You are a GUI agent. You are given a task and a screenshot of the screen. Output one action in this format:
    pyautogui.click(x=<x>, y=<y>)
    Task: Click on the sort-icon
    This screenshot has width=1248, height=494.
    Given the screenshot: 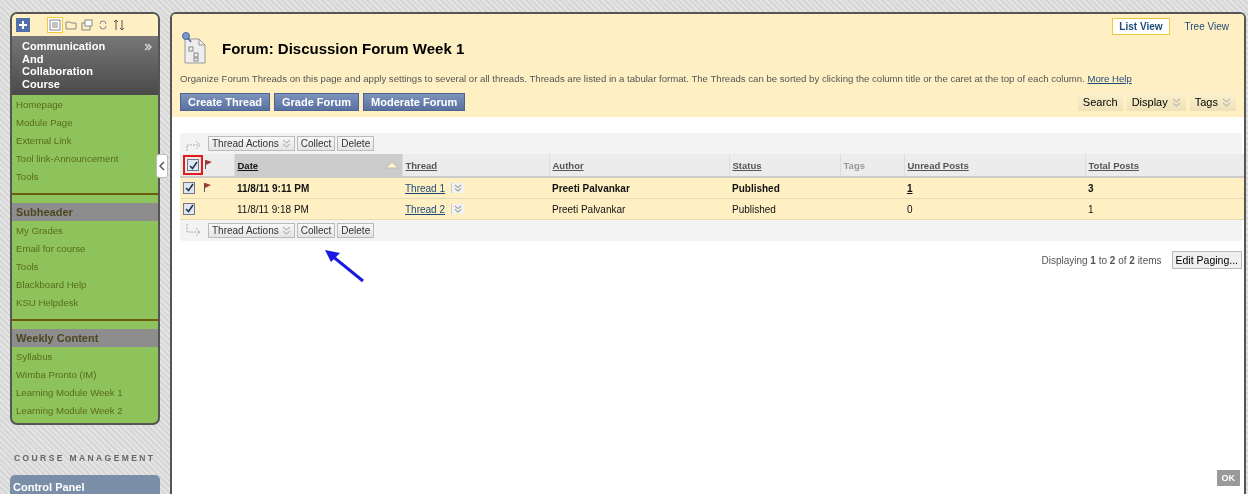 What is the action you would take?
    pyautogui.click(x=119, y=25)
    